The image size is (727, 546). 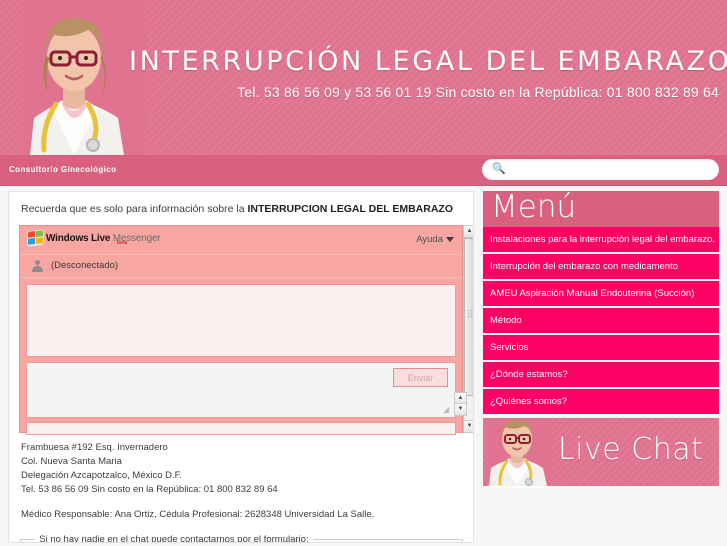 What do you see at coordinates (601, 320) in the screenshot?
I see `sidebar-item-metodo: Método` at bounding box center [601, 320].